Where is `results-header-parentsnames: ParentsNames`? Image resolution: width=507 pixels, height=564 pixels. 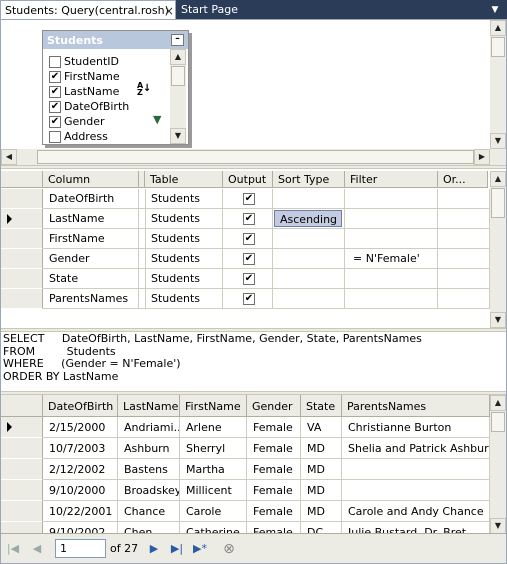 results-header-parentsnames: ParentsNames is located at coordinates (416, 406).